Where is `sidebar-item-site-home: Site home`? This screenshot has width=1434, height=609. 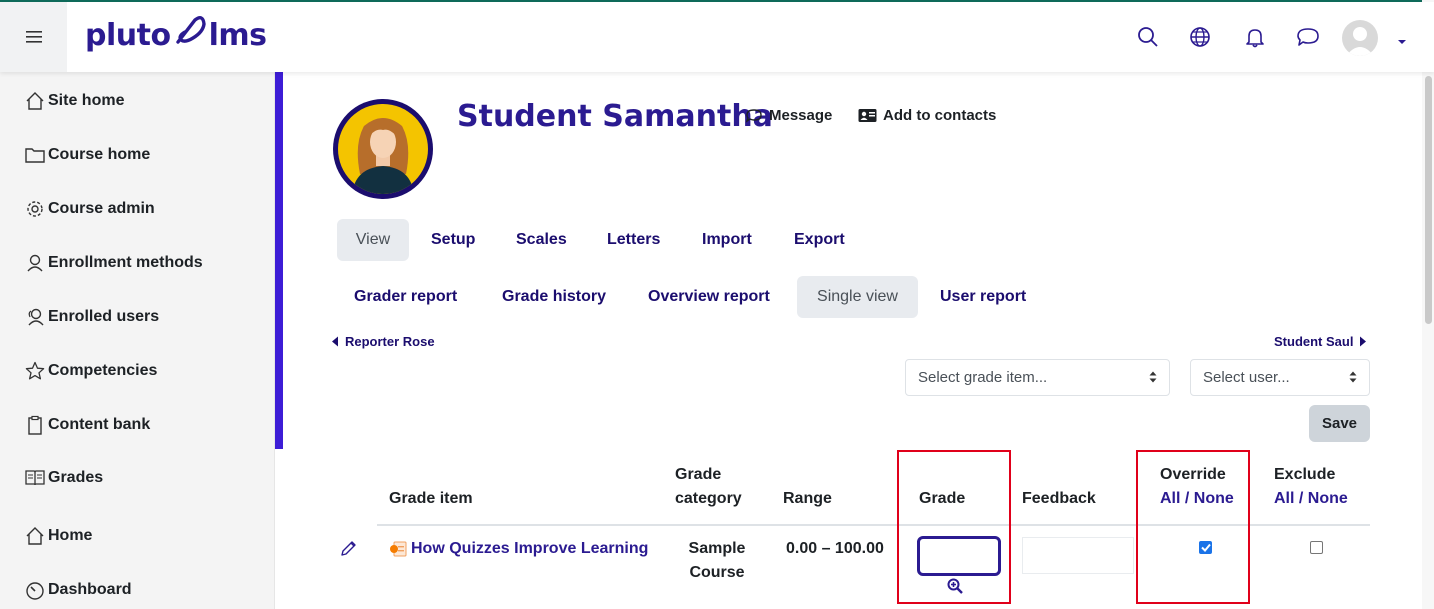 sidebar-item-site-home: Site home is located at coordinates (74, 101).